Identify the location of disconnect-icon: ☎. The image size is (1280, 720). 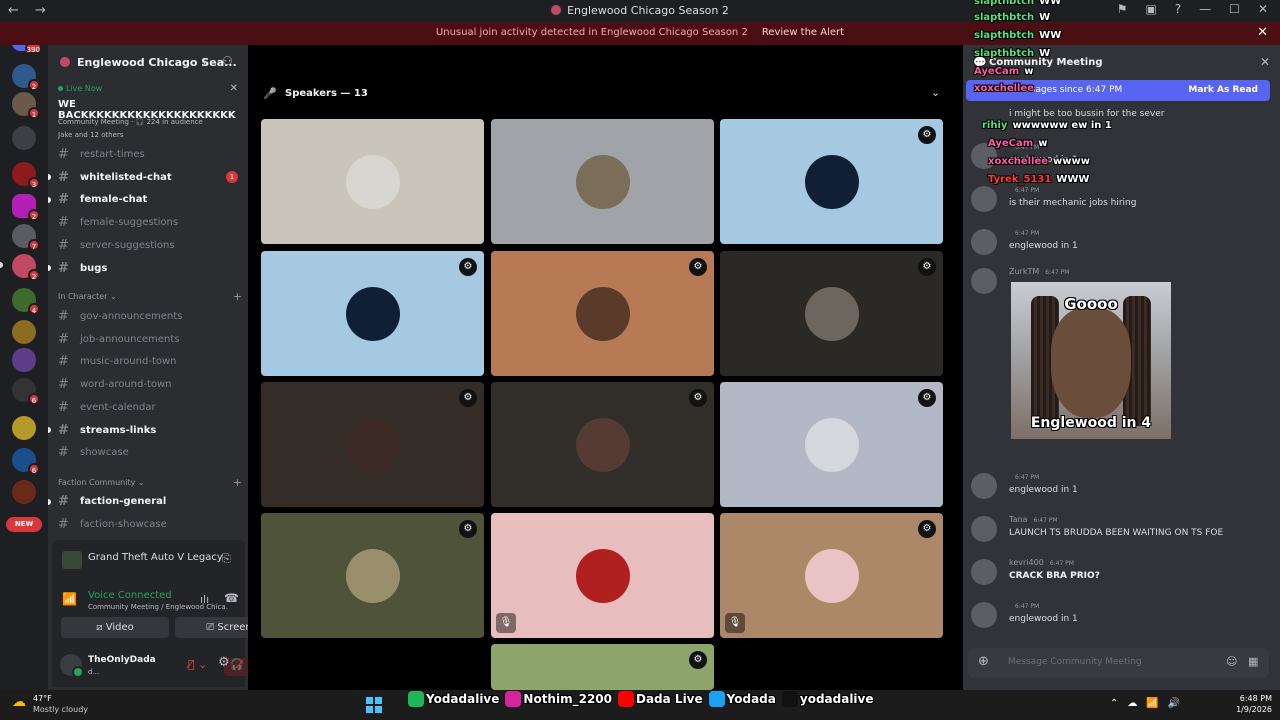
(231, 598).